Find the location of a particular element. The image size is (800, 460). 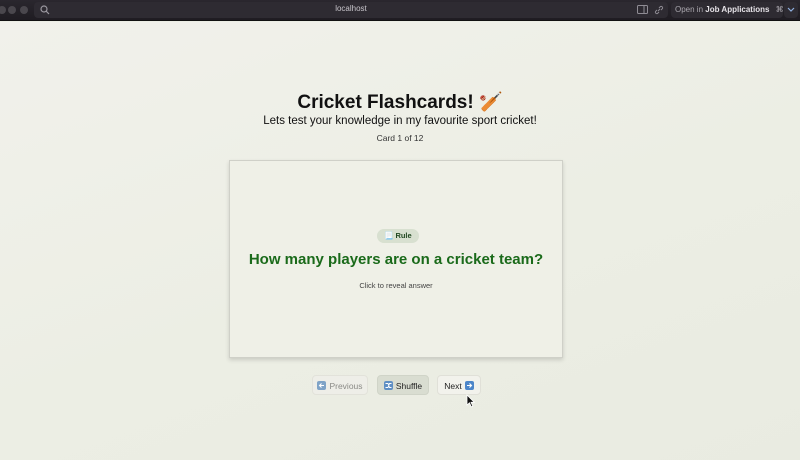

next-button: Next is located at coordinates (459, 385).